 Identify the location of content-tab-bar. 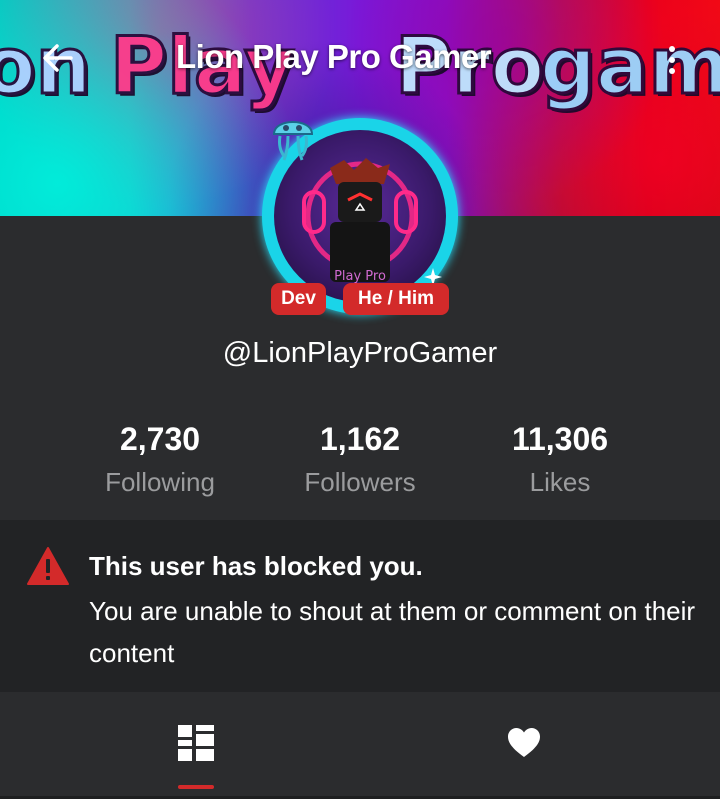
(360, 746).